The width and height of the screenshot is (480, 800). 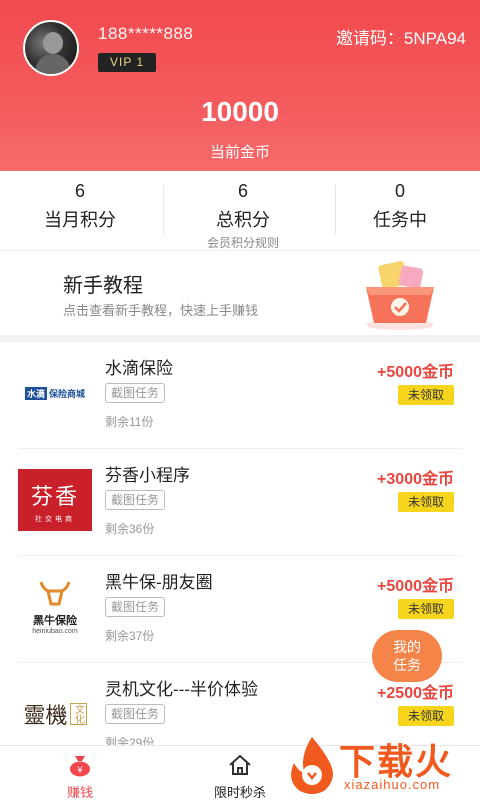 I want to click on stats-bar: 6 当月积分 6 总积分 会员积分规则 0 任务中, so click(x=240, y=211).